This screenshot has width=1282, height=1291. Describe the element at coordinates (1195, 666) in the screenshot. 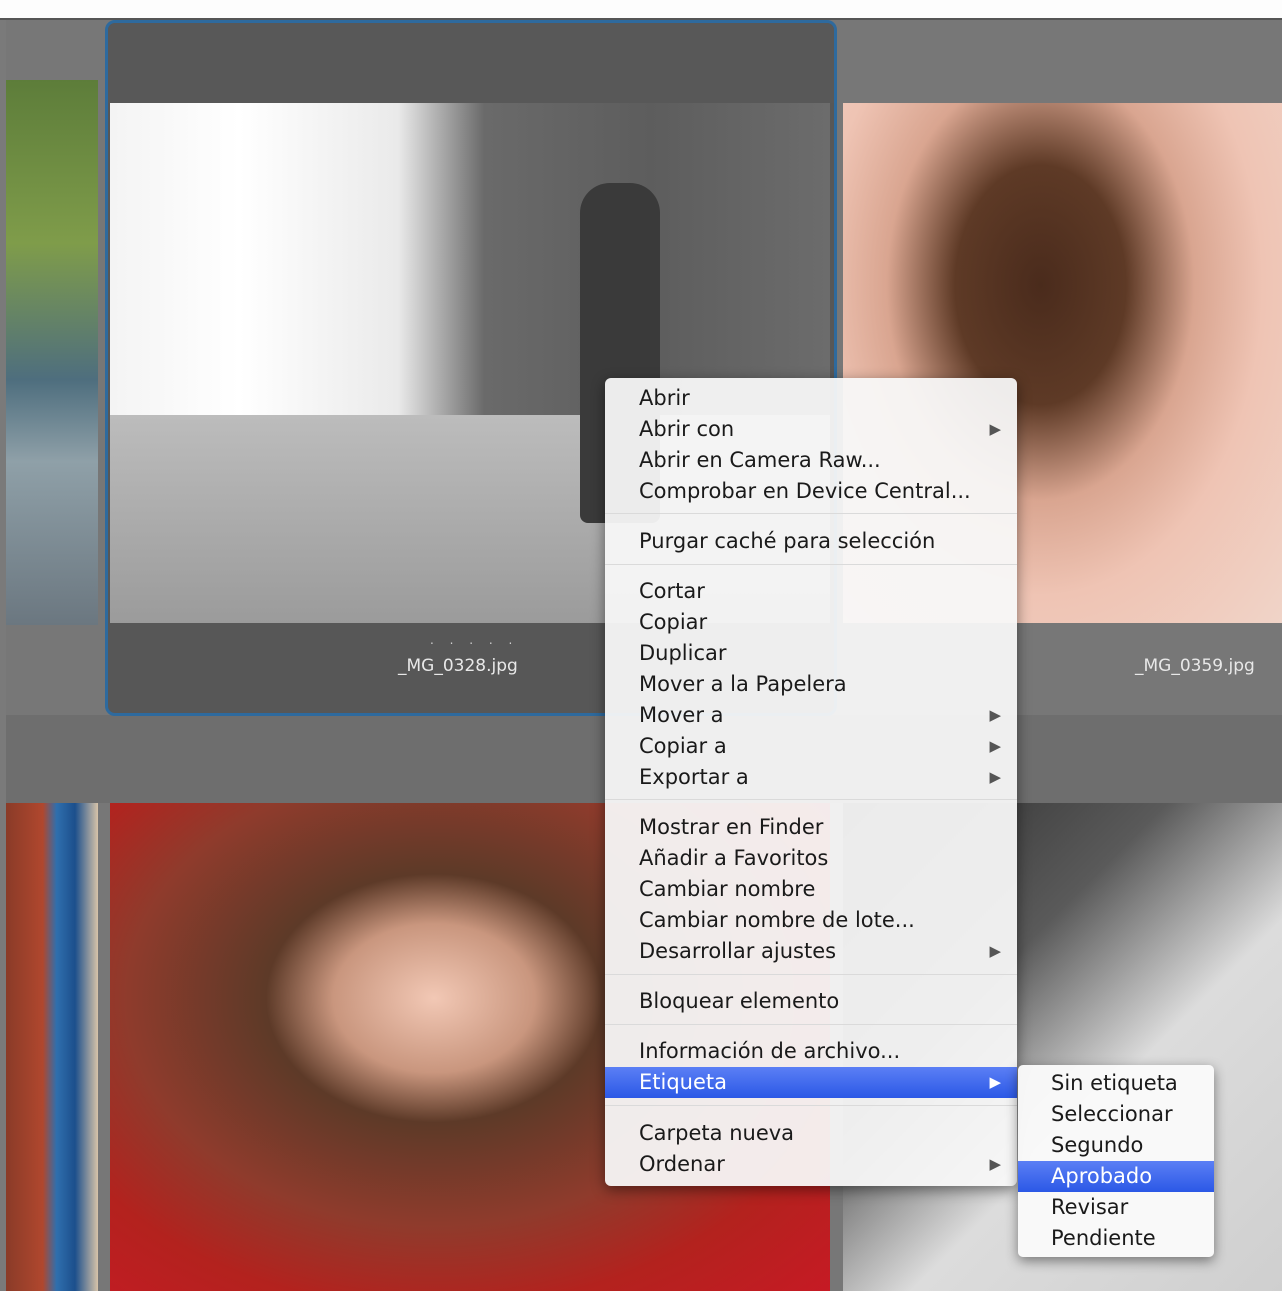

I see `thumbnail-caption-mg0359: _MG_0359.jpg` at that location.